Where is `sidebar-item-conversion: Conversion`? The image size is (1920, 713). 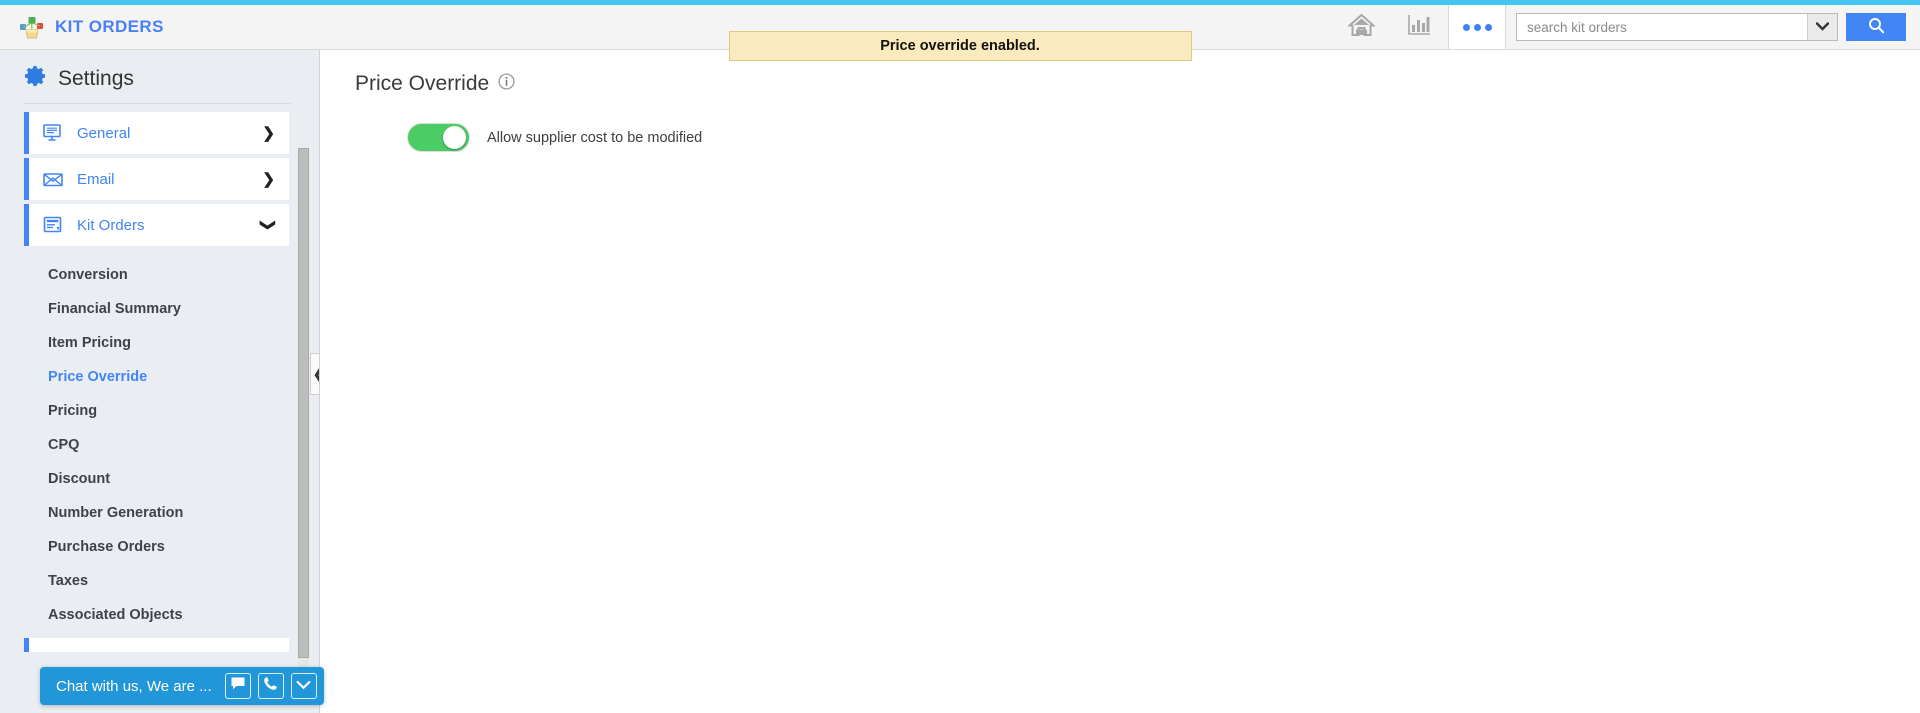 sidebar-item-conversion: Conversion is located at coordinates (159, 275).